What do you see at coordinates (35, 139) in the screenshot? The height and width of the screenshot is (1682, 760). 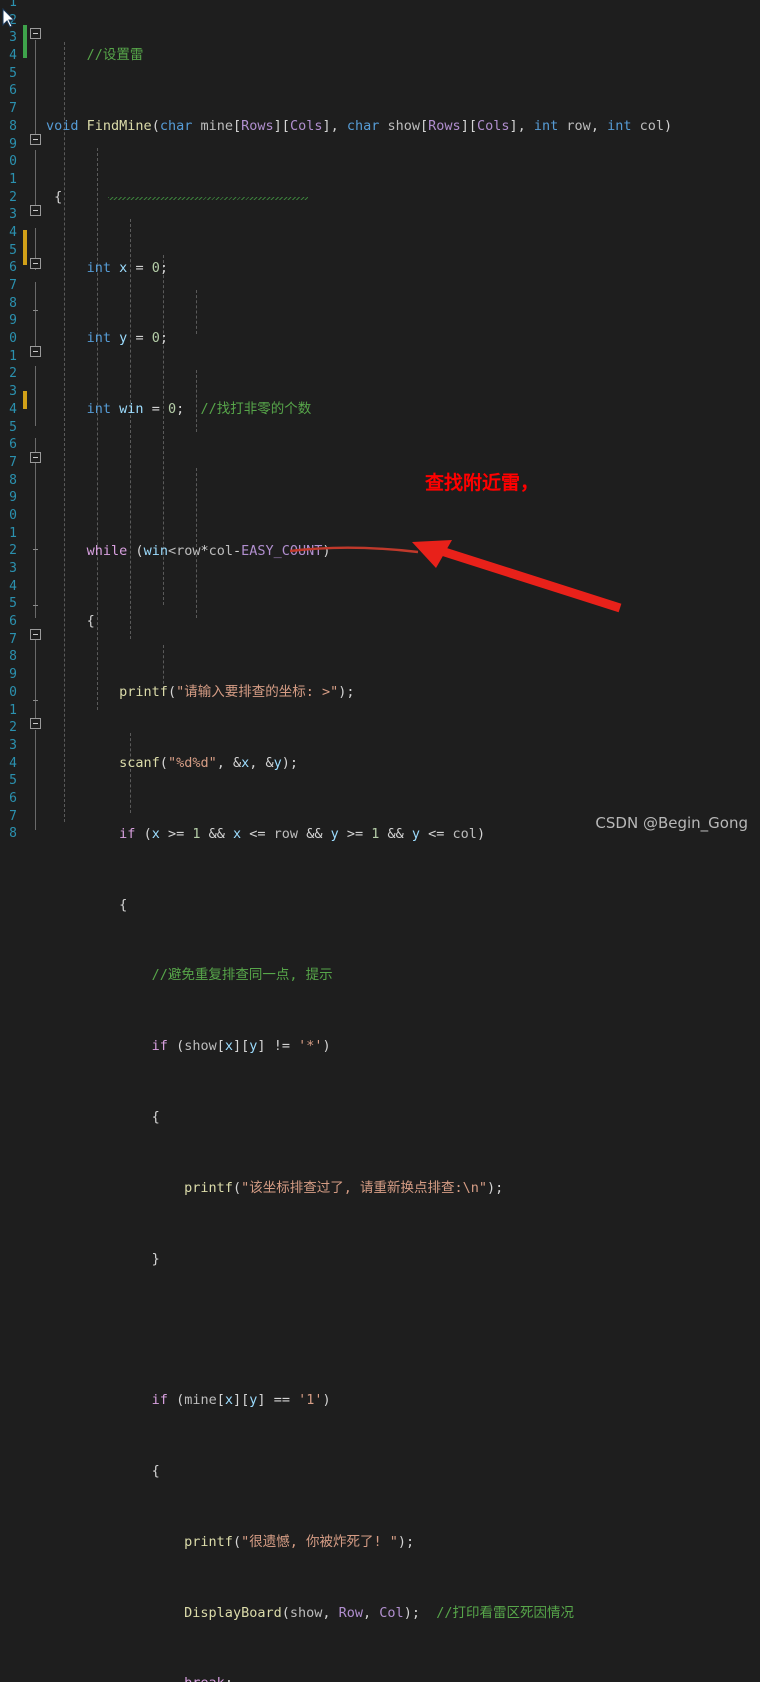 I see `fold-toggle-while` at bounding box center [35, 139].